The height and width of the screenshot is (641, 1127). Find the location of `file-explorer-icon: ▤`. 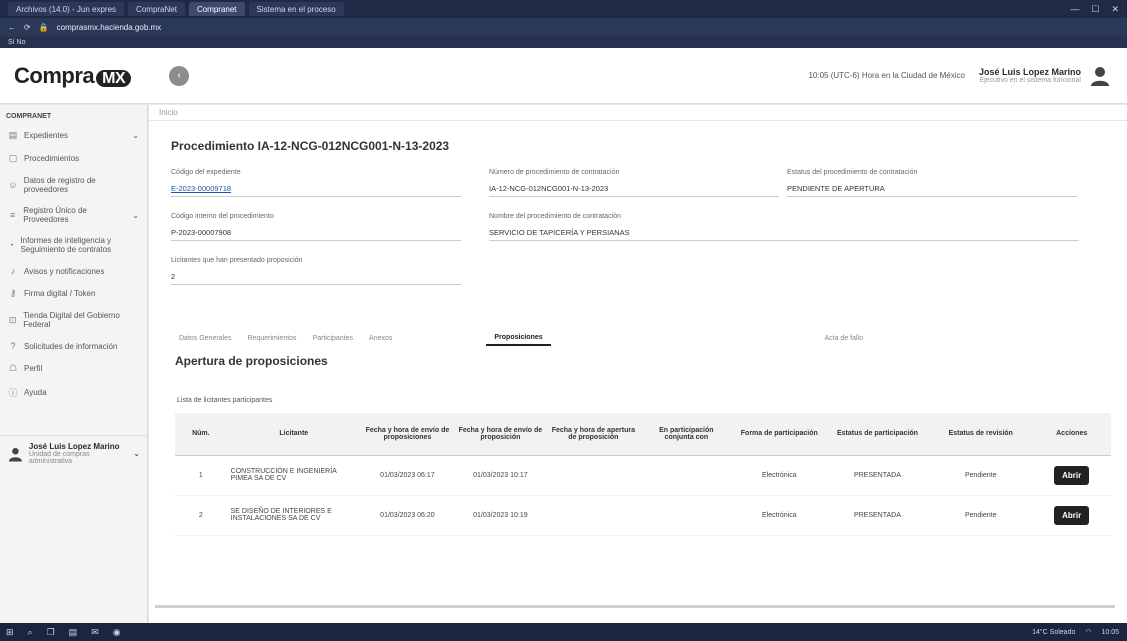

file-explorer-icon: ▤ is located at coordinates (73, 632).